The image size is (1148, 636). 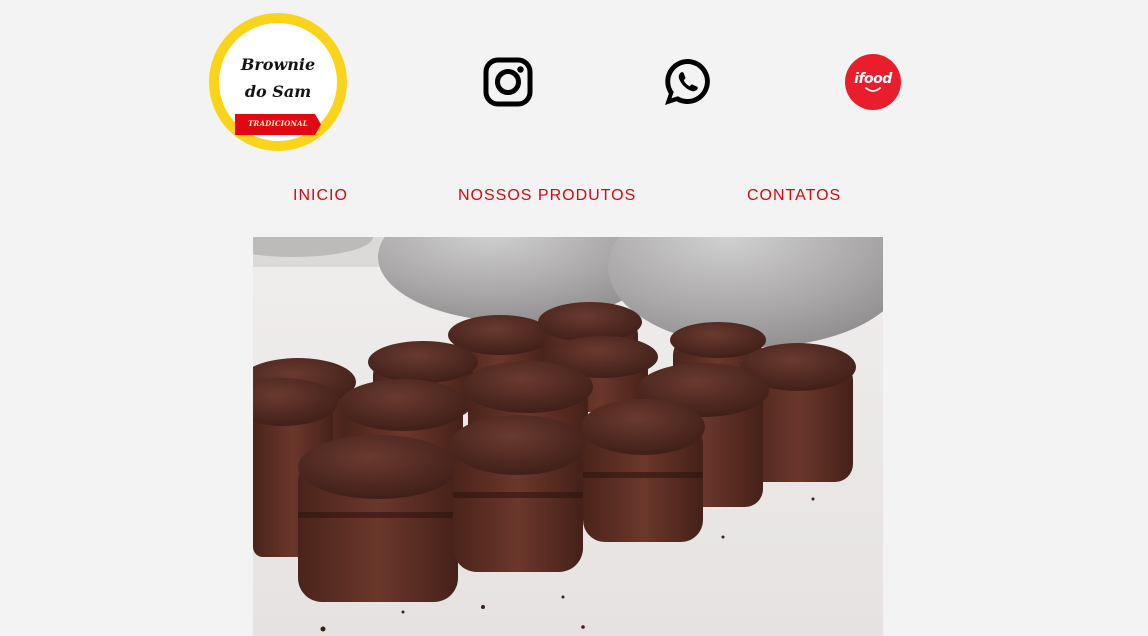 I want to click on instagram-link, so click(x=508, y=82).